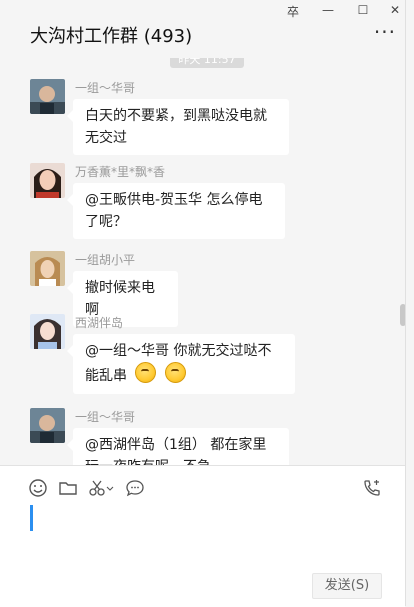 The height and width of the screenshot is (607, 414). I want to click on title-bar: 大沟村工作群 (493) ··· 卒 — ☐ ✕, so click(207, 29).